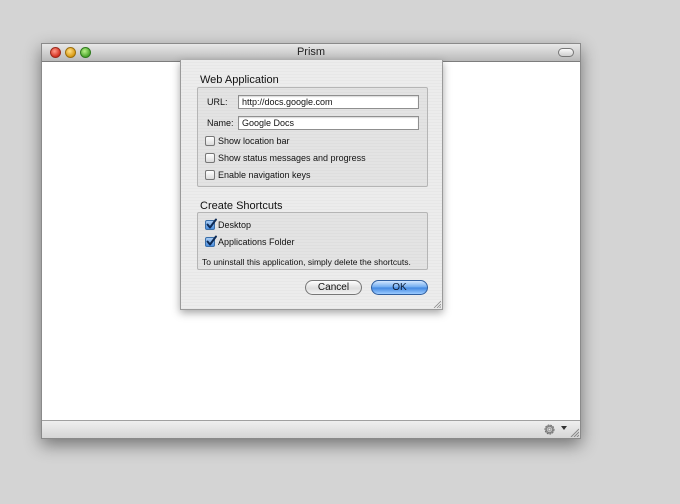 This screenshot has height=504, width=680. What do you see at coordinates (333, 287) in the screenshot?
I see `cancel-button: Cancel` at bounding box center [333, 287].